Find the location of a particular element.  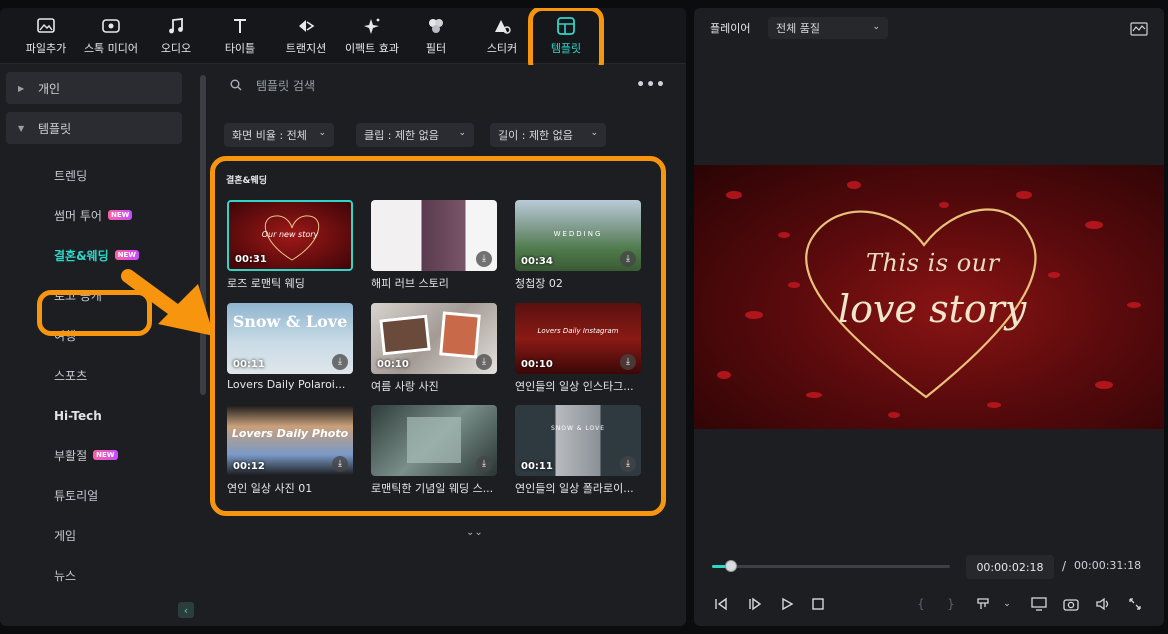

playback-progress-bar is located at coordinates (831, 566).